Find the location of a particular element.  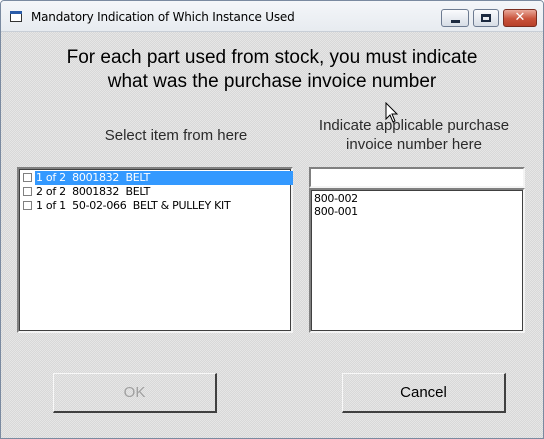

close-icon: ✕ is located at coordinates (520, 17).